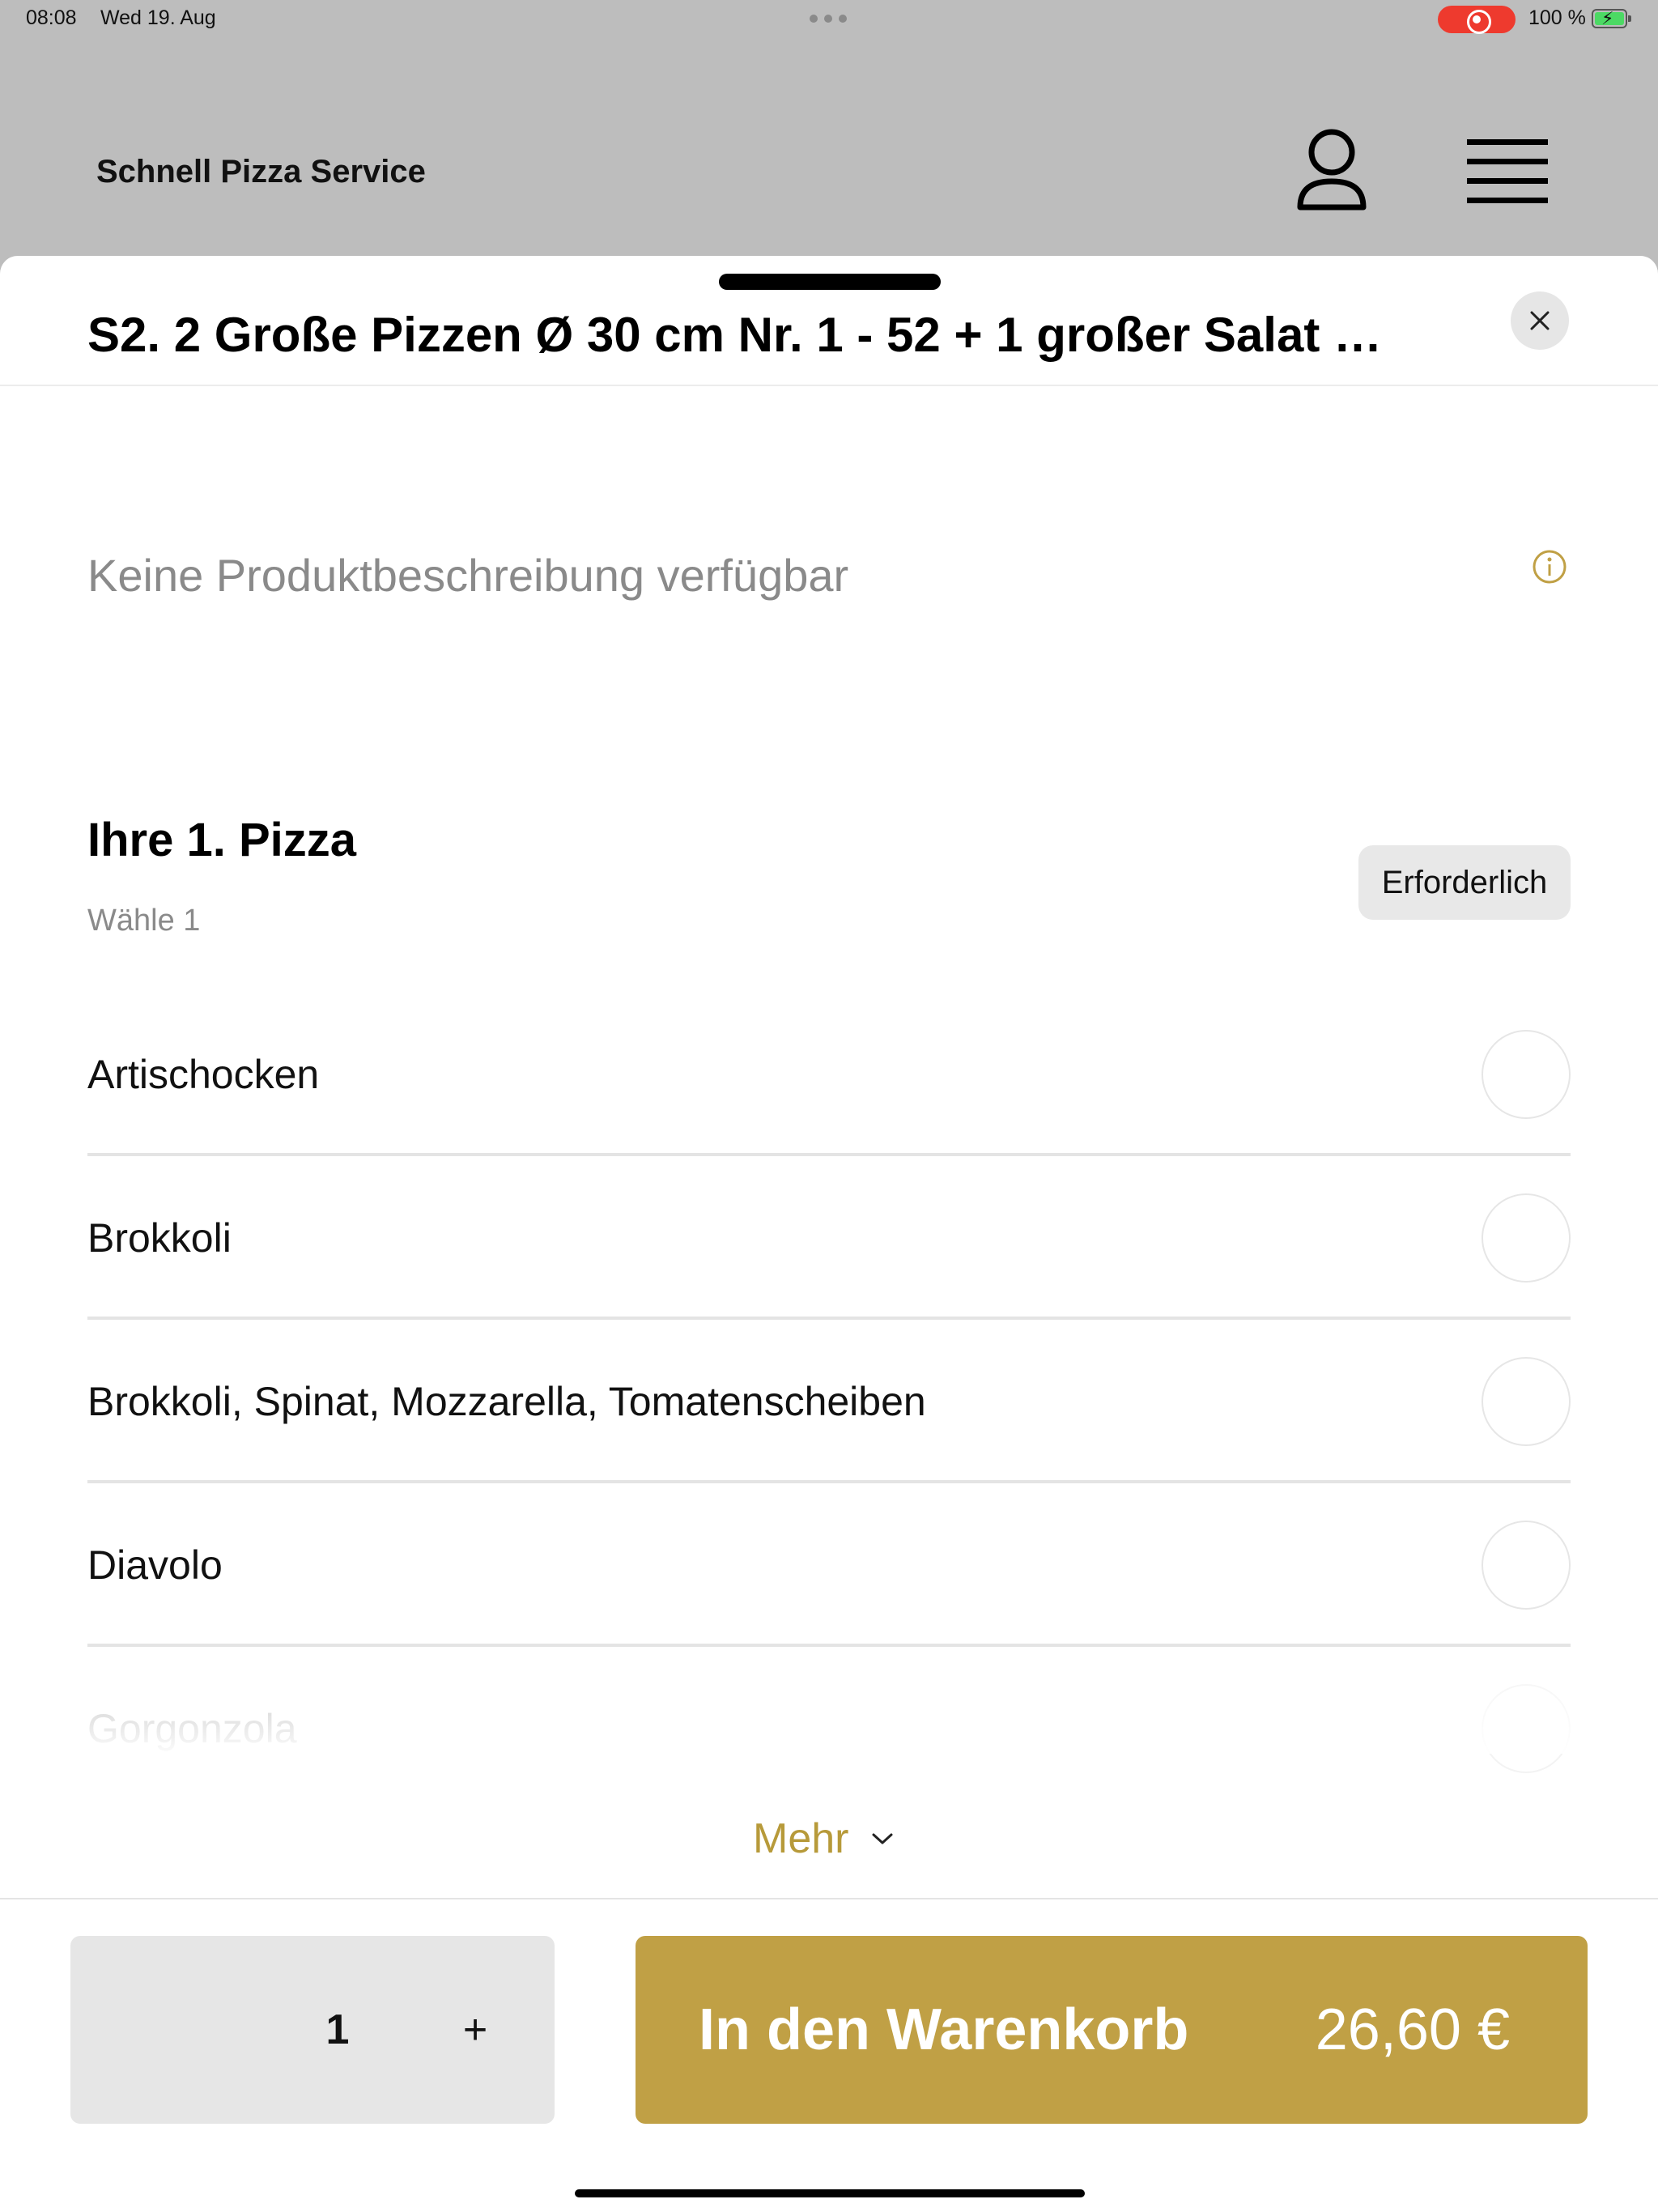 The image size is (1658, 2212). Describe the element at coordinates (829, 1074) in the screenshot. I see `option-row: Artischocken` at that location.